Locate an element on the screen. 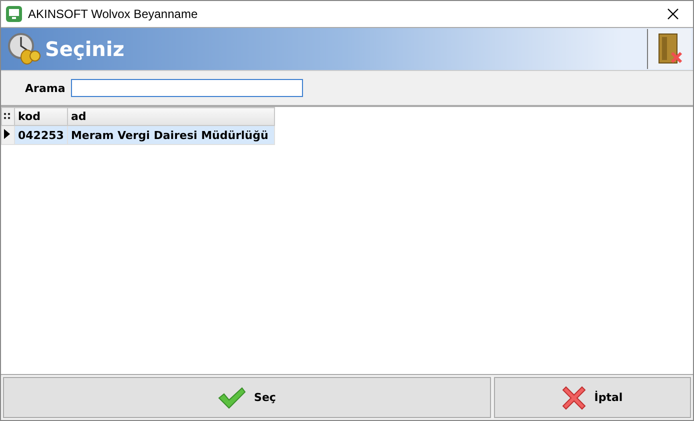  checkmark-icon is located at coordinates (232, 397).